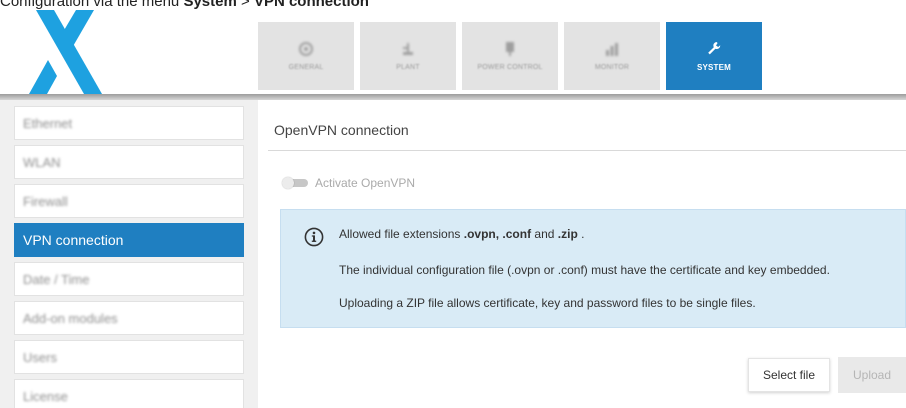 This screenshot has height=408, width=906. What do you see at coordinates (295, 183) in the screenshot?
I see `openvpn-toggle` at bounding box center [295, 183].